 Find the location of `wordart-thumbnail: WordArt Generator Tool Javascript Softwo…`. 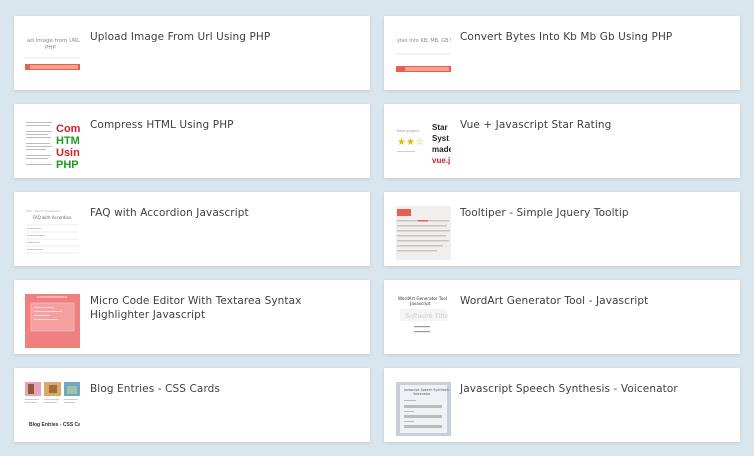

wordart-thumbnail: WordArt Generator Tool Javascript Softwo… is located at coordinates (423, 321).